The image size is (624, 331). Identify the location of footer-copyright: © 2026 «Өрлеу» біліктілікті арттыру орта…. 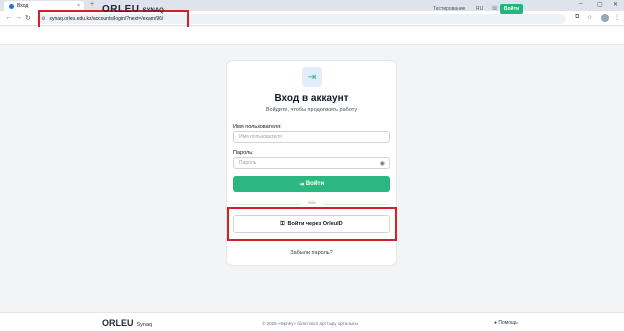
(310, 323).